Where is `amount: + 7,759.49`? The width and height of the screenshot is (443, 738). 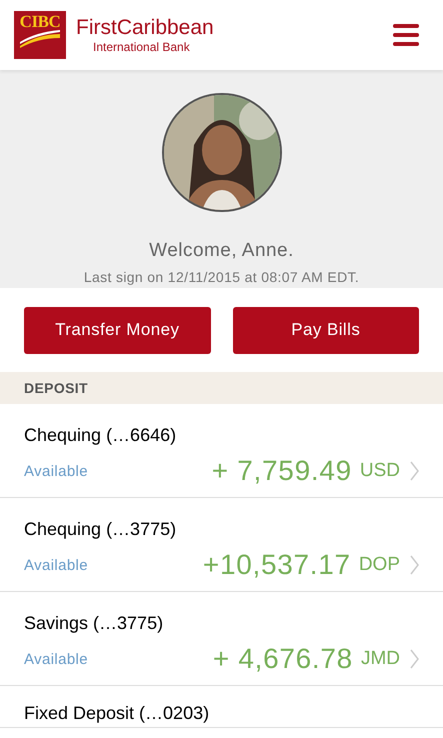 amount: + 7,759.49 is located at coordinates (282, 471).